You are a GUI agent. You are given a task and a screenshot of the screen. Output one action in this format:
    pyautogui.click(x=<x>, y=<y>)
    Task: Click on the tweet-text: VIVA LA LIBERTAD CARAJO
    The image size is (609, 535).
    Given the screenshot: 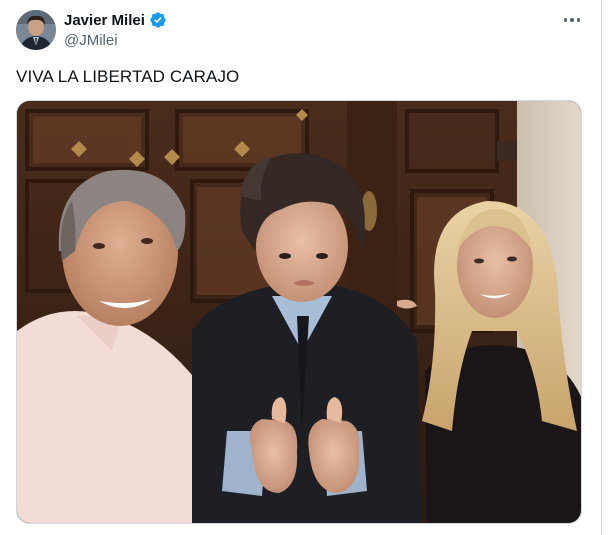 What is the action you would take?
    pyautogui.click(x=128, y=76)
    